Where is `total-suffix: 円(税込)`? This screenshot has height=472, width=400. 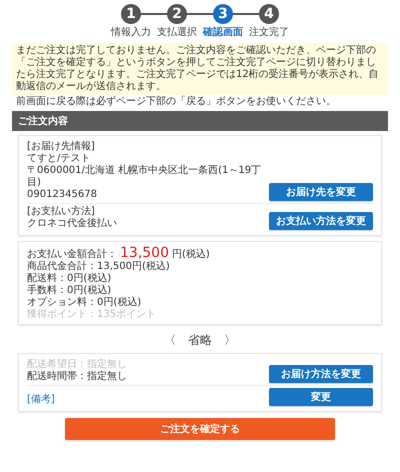
total-suffix: 円(税込) is located at coordinates (191, 255).